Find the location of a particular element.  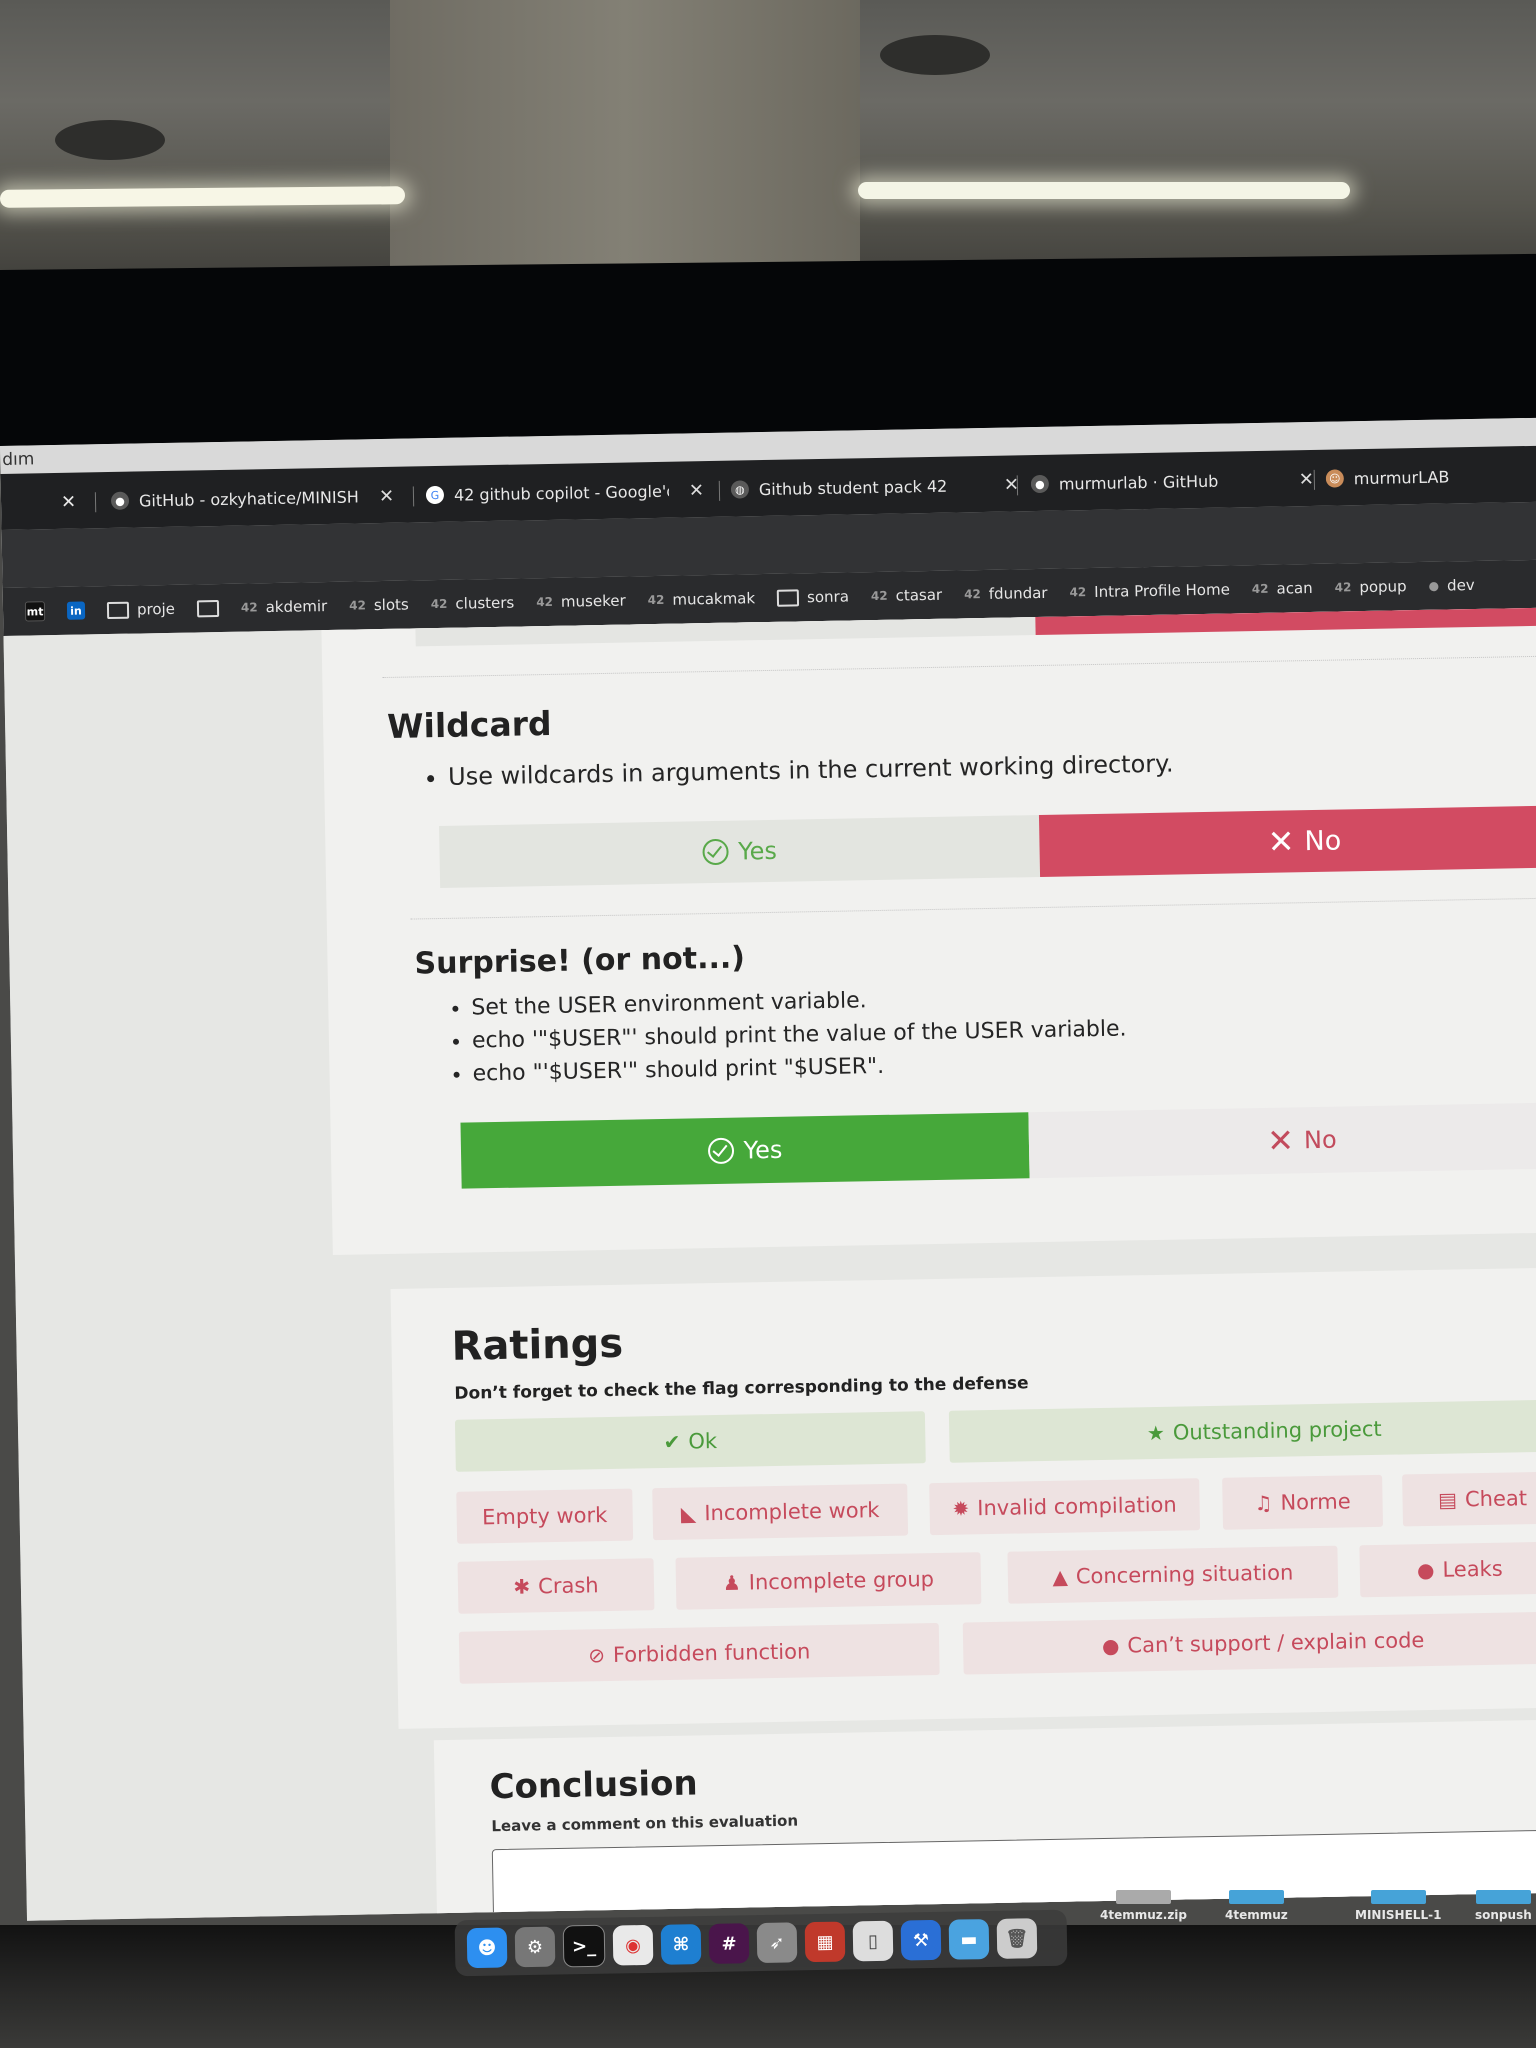

flag-norme-button: ♫ Norme is located at coordinates (1303, 1502).